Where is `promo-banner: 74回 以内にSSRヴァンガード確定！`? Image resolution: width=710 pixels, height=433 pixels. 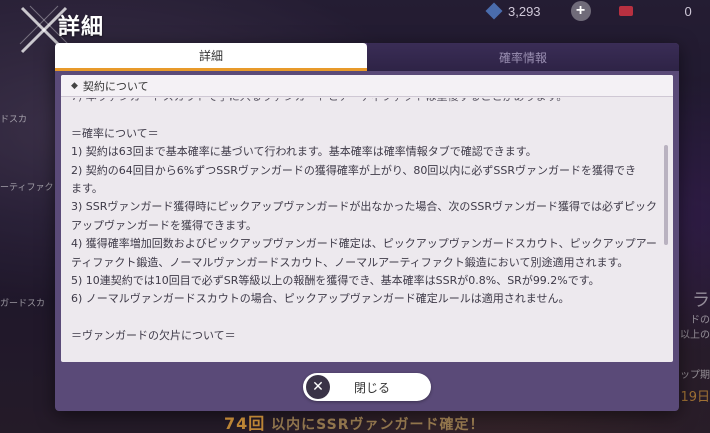 promo-banner: 74回 以内にSSRヴァンガード確定！ is located at coordinates (354, 421).